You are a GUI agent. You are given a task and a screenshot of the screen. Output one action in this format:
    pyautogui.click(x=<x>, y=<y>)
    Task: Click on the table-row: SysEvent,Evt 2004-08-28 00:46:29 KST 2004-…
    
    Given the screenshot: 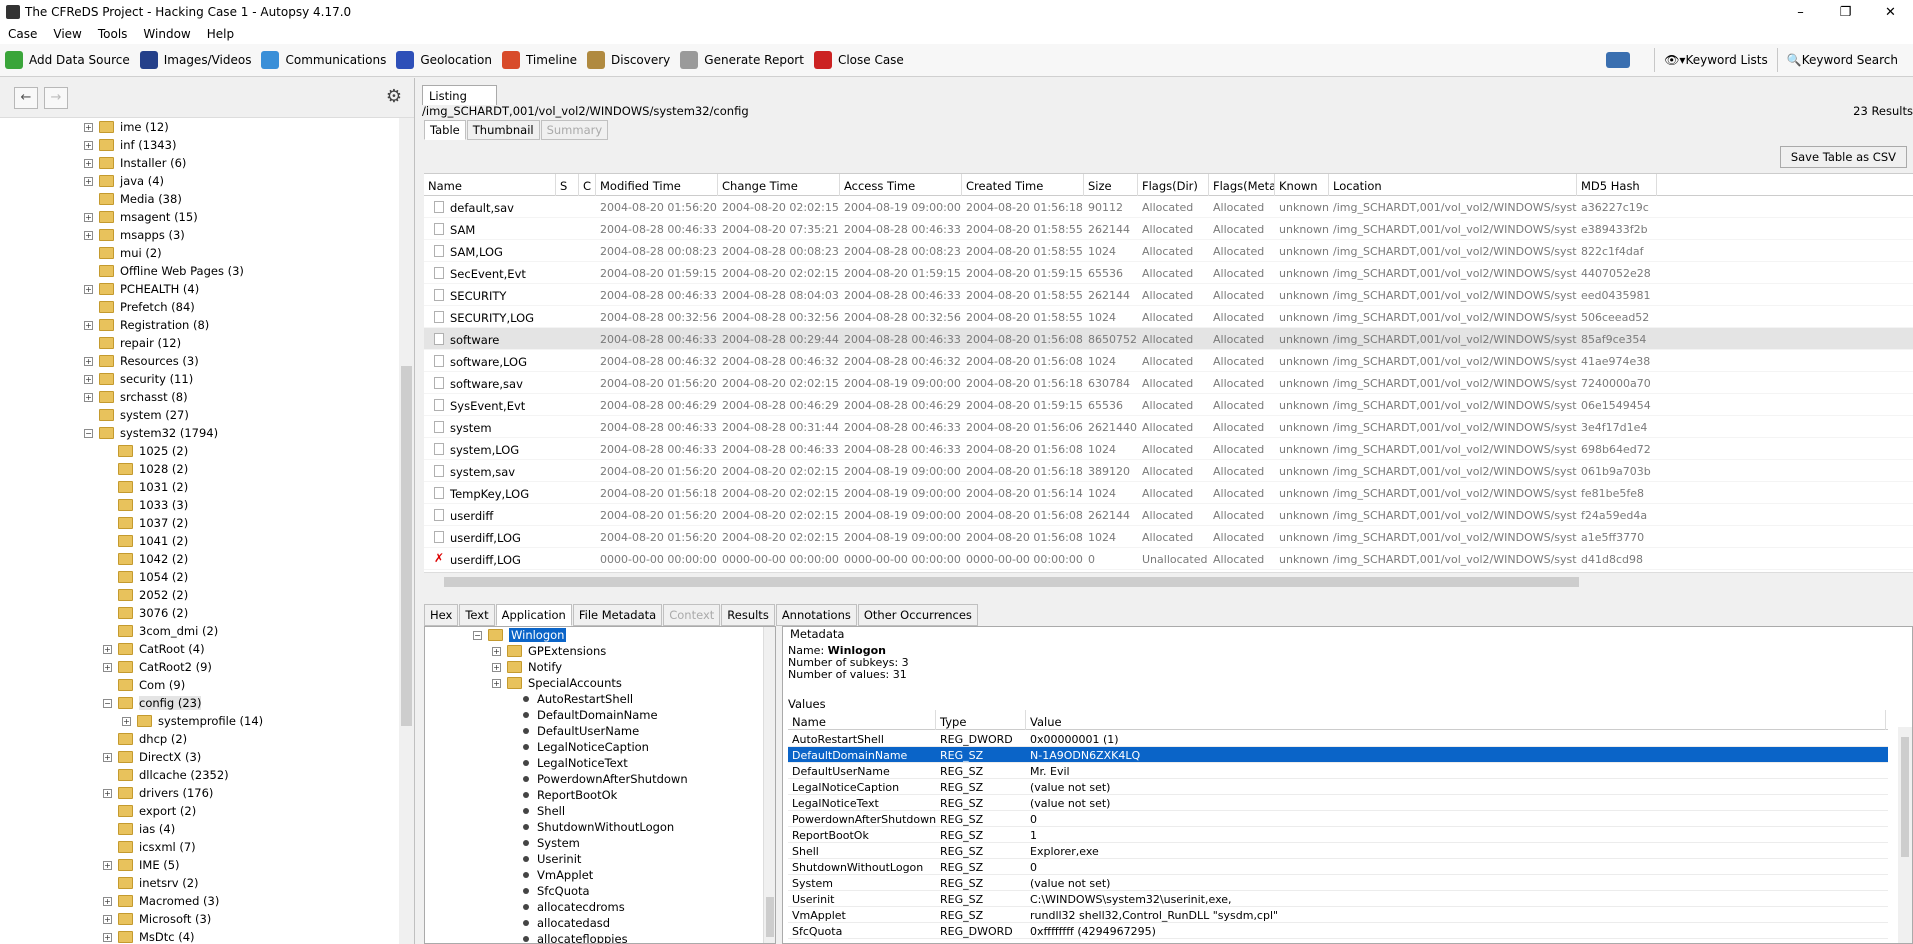 What is the action you would take?
    pyautogui.click(x=1168, y=405)
    